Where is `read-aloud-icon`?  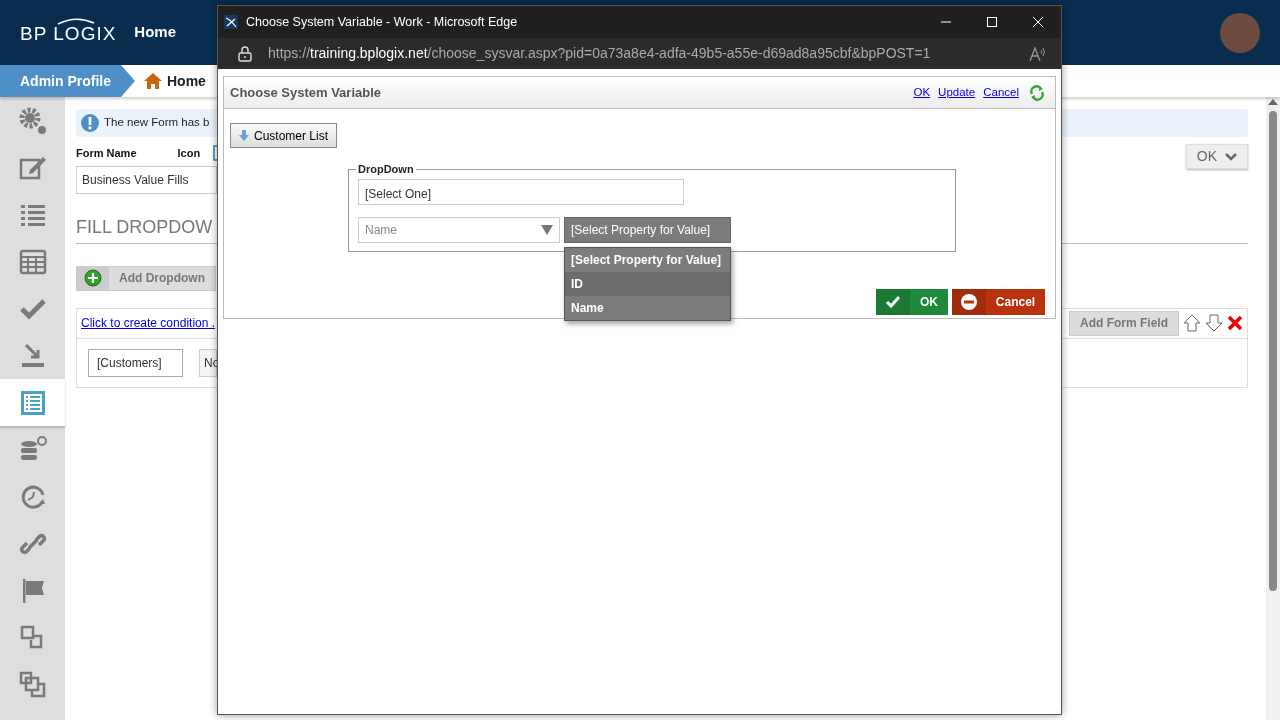 read-aloud-icon is located at coordinates (1038, 53).